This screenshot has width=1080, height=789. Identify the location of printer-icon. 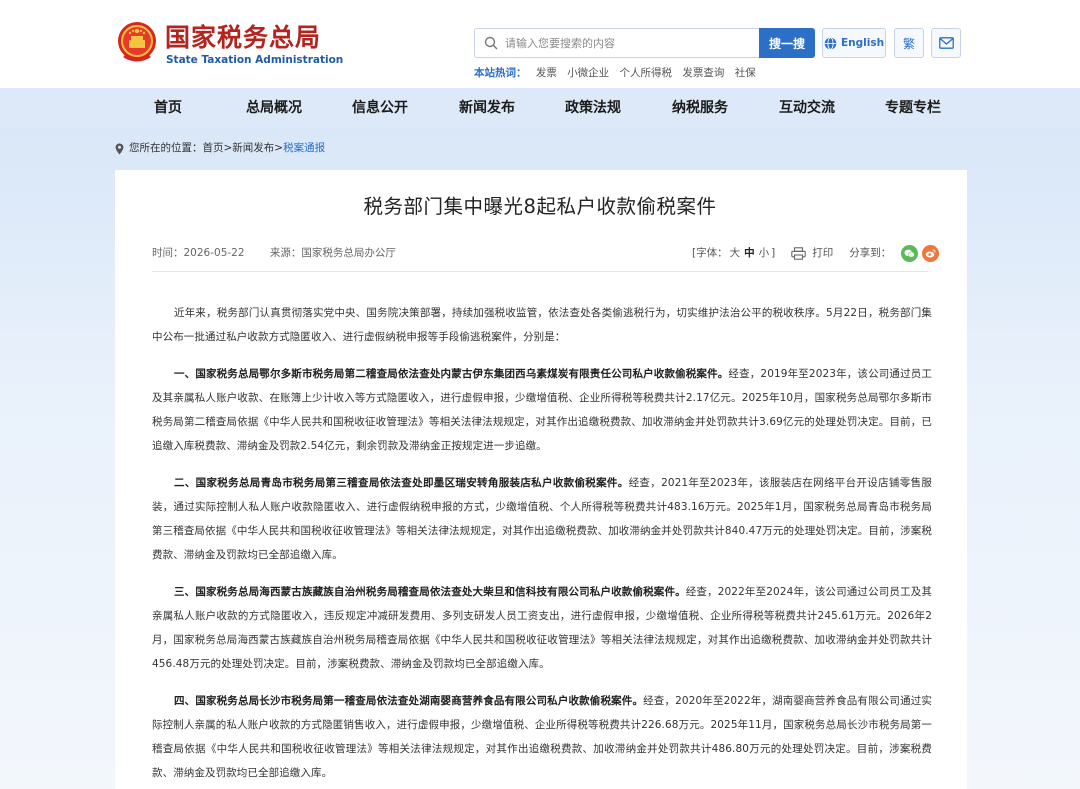
(798, 253).